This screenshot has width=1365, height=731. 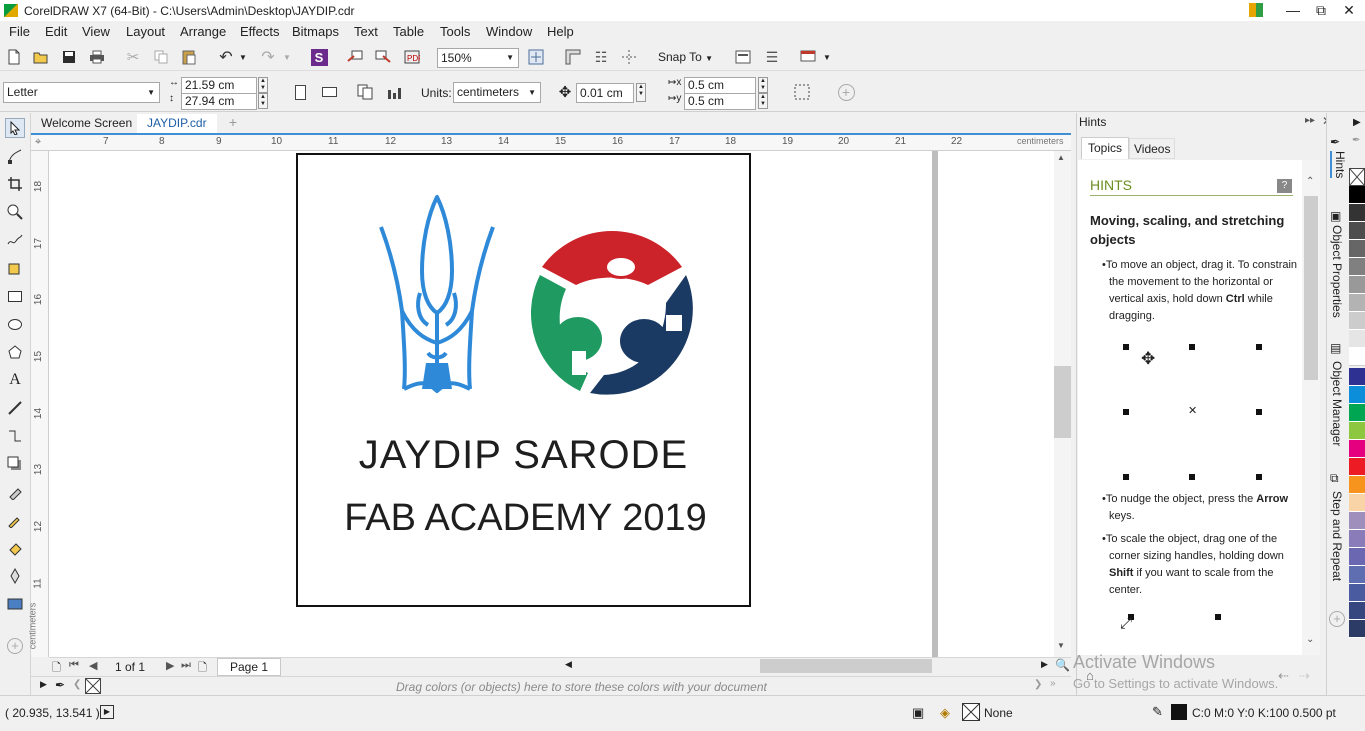 What do you see at coordinates (478, 58) in the screenshot?
I see `zoom-level-select: 150% ▼` at bounding box center [478, 58].